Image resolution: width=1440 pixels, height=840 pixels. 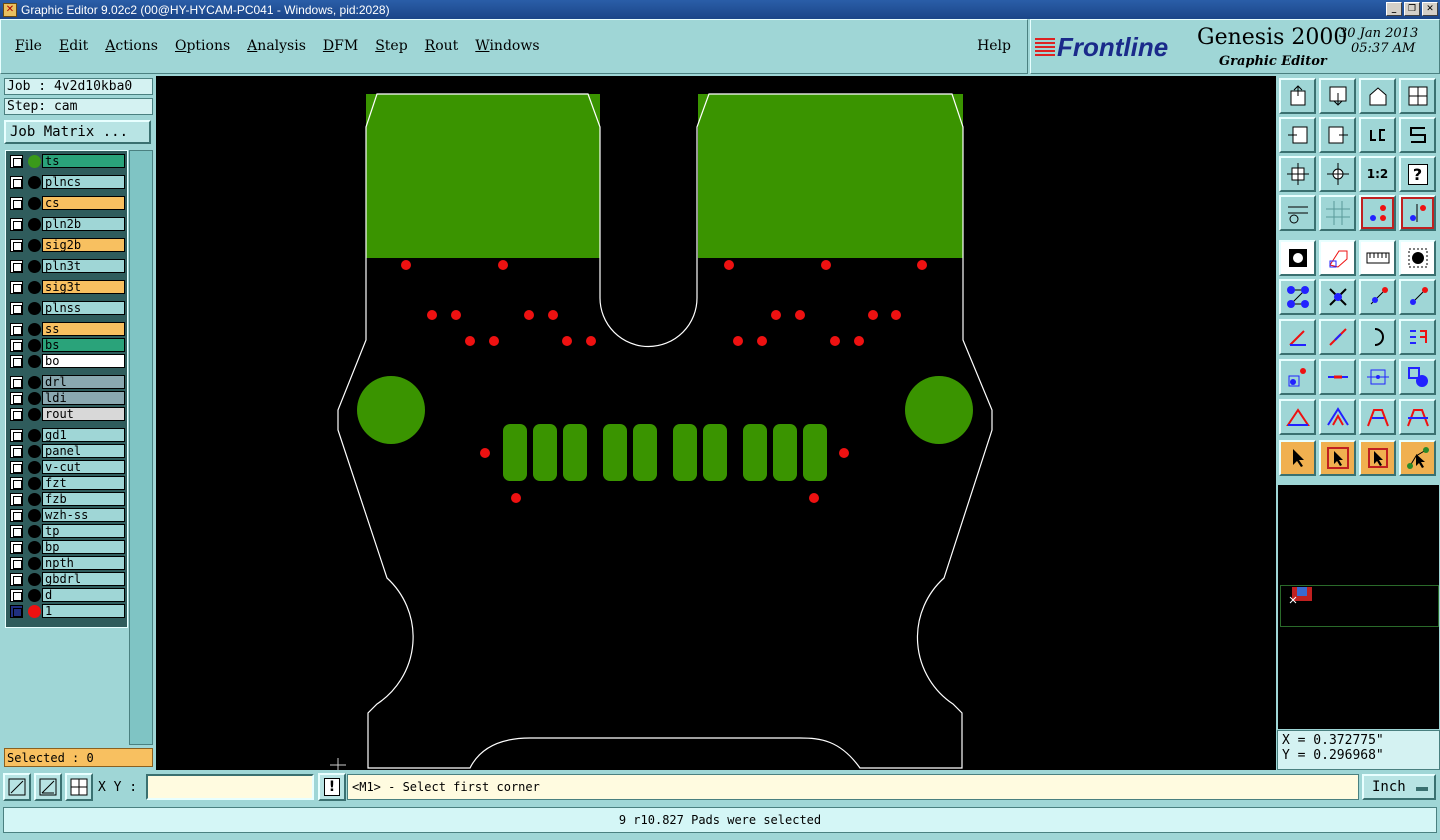 What do you see at coordinates (1417, 417) in the screenshot?
I see `arch-cross-icon` at bounding box center [1417, 417].